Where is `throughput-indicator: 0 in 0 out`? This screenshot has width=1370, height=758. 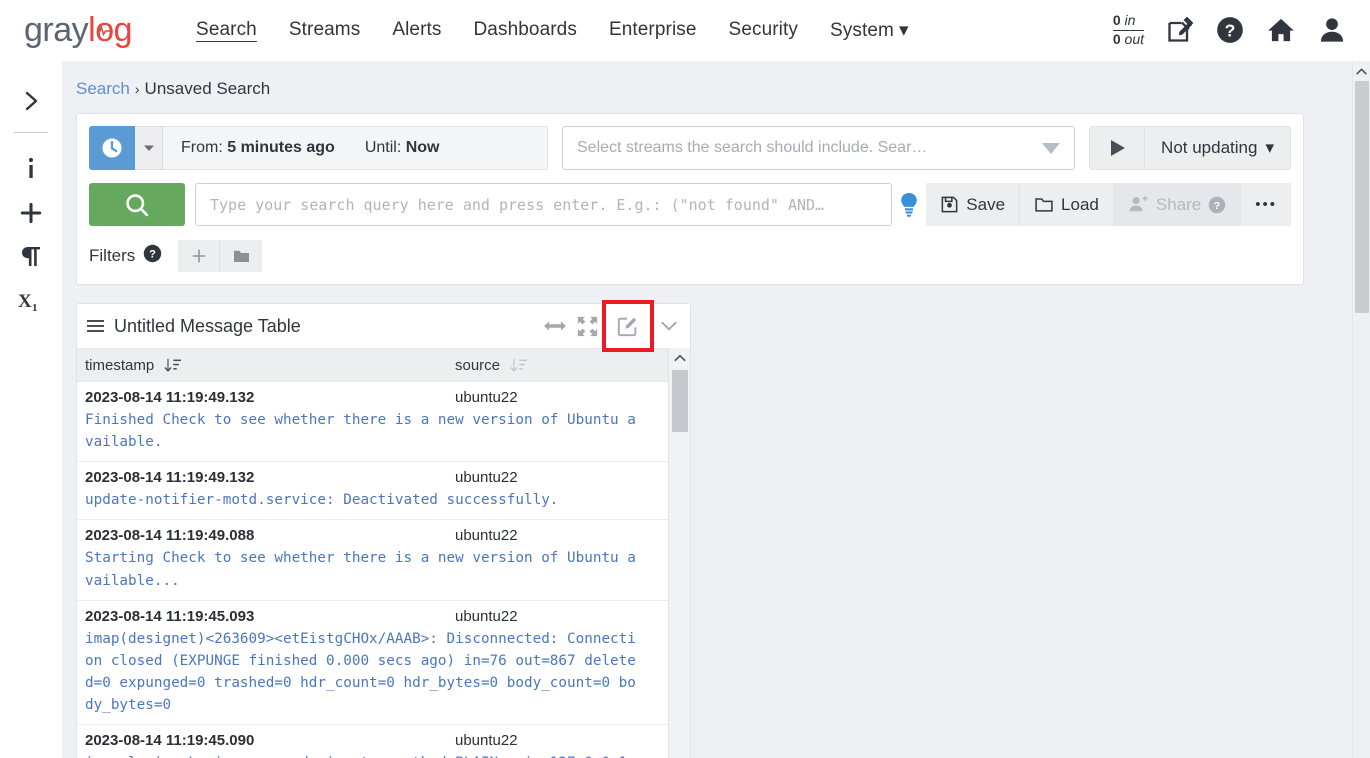 throughput-indicator: 0 in 0 out is located at coordinates (1128, 30).